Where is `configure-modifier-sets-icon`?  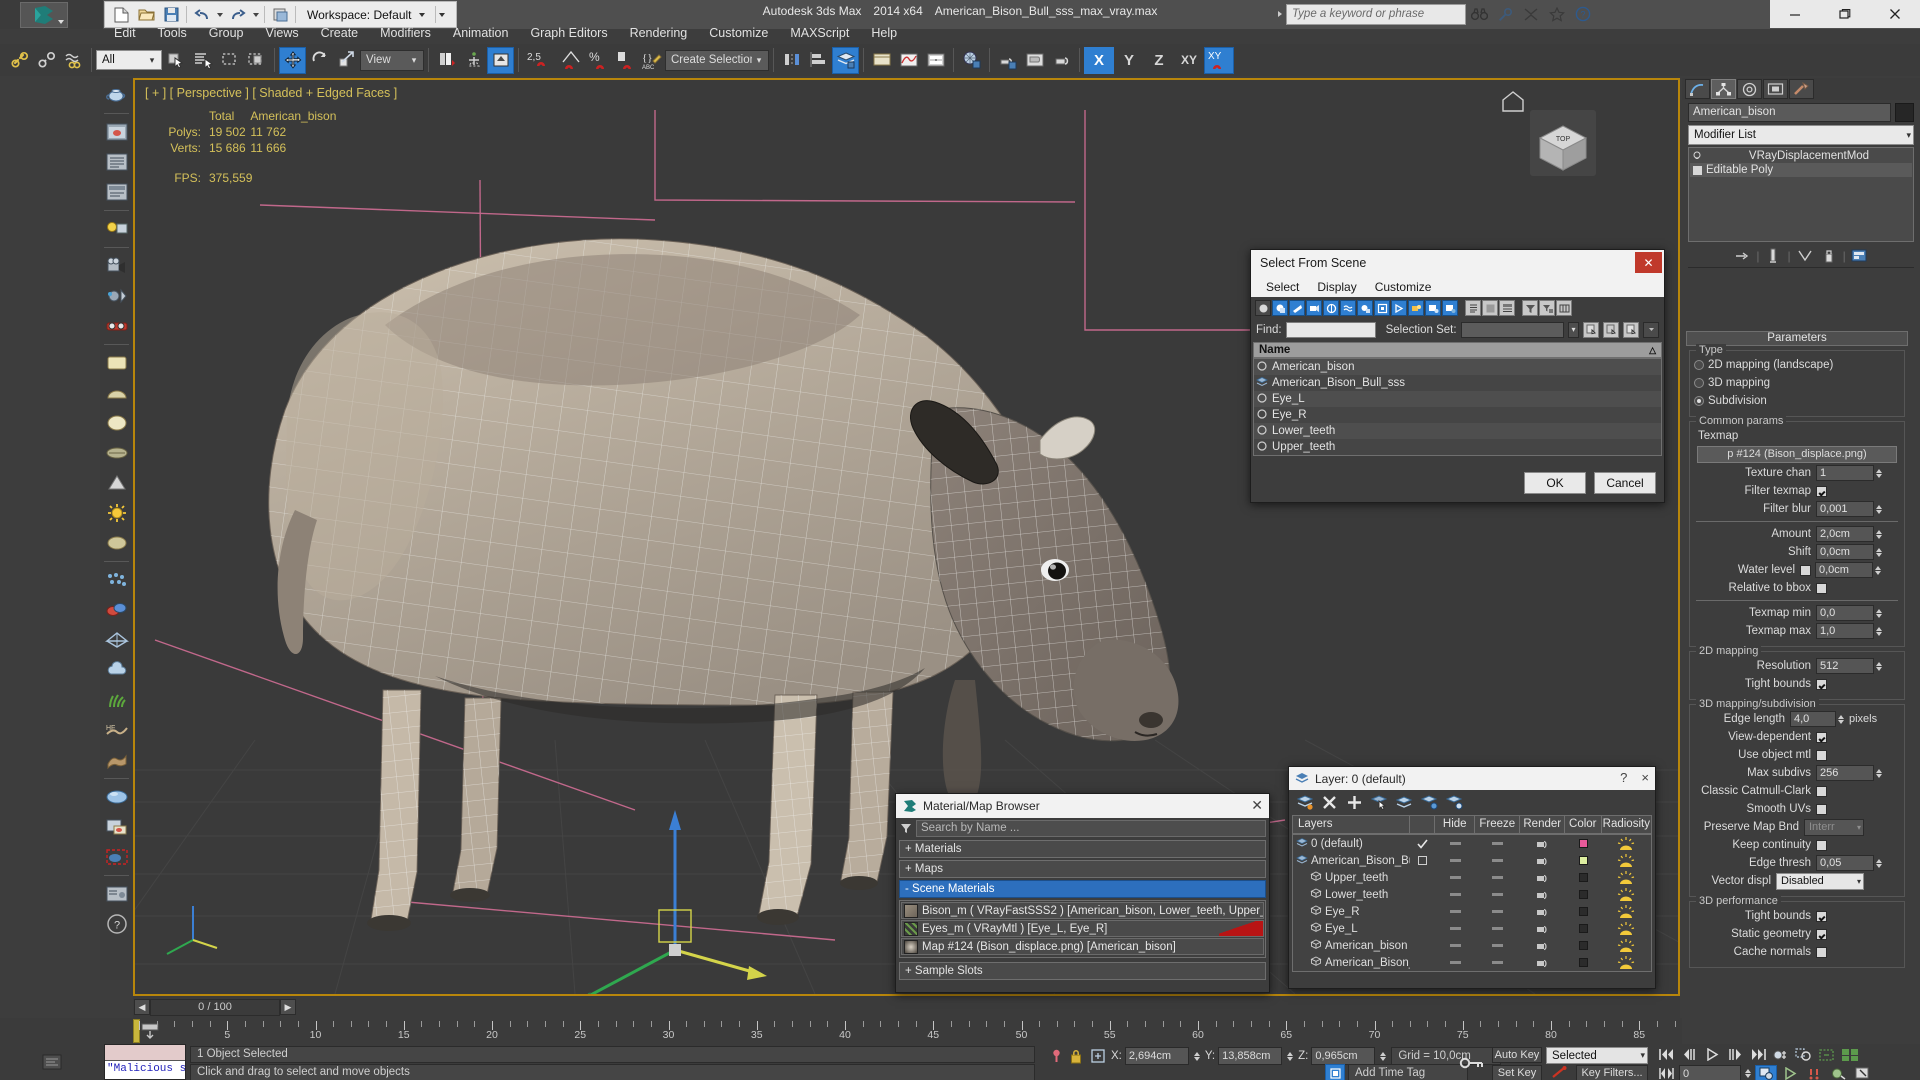 configure-modifier-sets-icon is located at coordinates (1860, 256).